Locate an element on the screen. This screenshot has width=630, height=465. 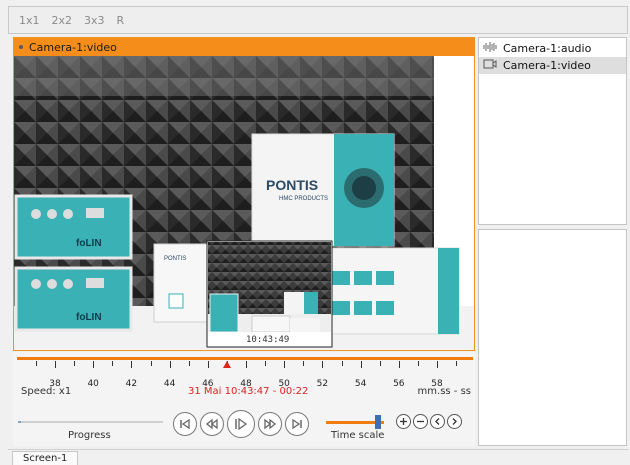
video-camera-icon is located at coordinates (490, 65).